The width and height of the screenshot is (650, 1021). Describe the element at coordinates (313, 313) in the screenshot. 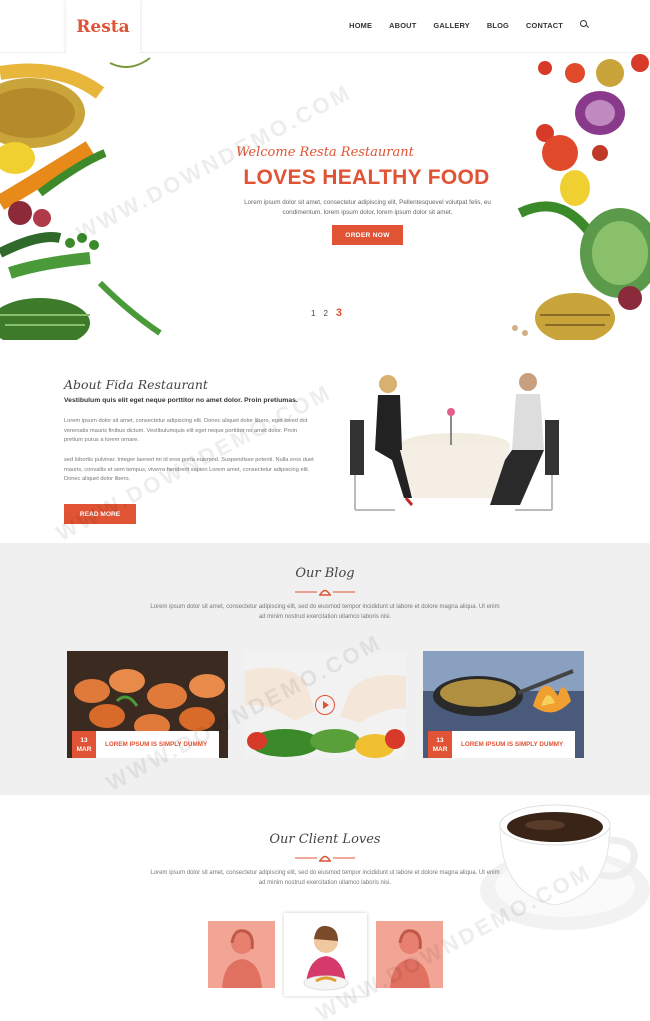

I see `slide-page-1: 1` at that location.